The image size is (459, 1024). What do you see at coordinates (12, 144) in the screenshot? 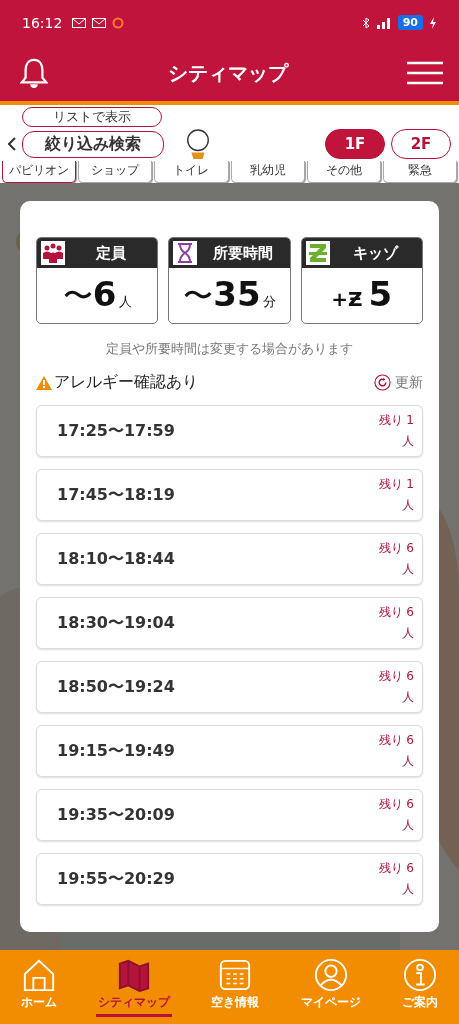
I see `chevron-left-icon` at bounding box center [12, 144].